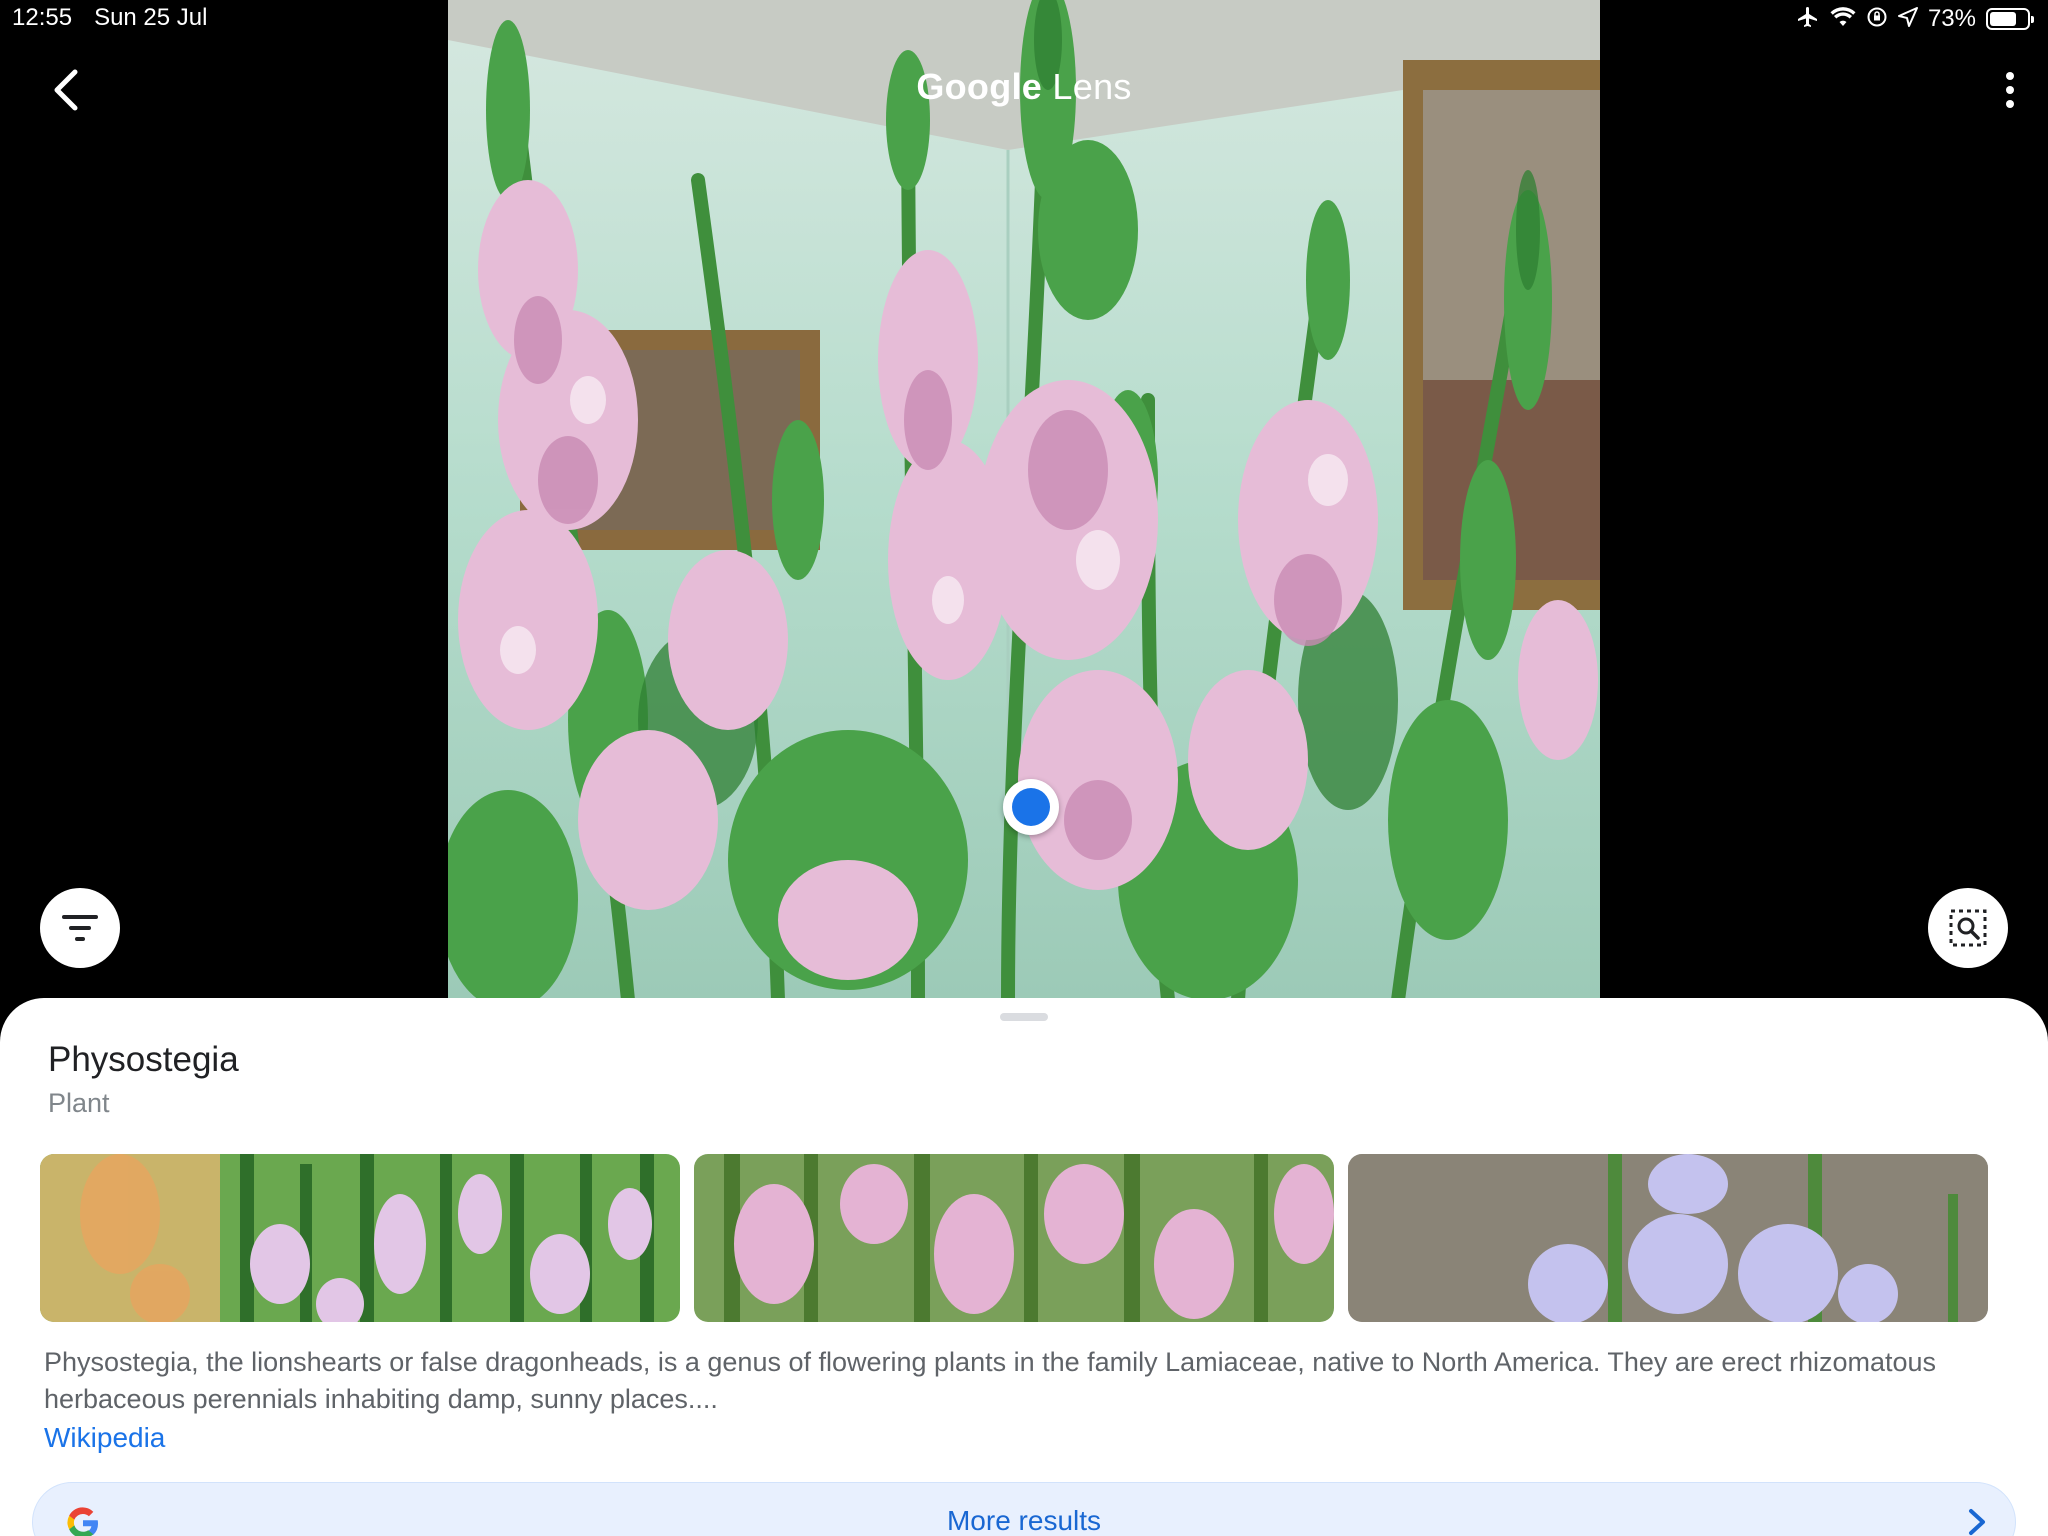 This screenshot has height=1536, width=2048. I want to click on airplane-icon, so click(1808, 19).